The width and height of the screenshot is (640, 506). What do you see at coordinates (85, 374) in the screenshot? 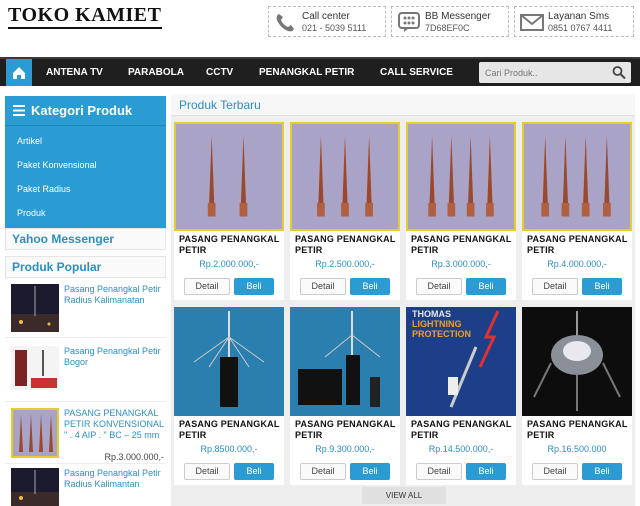
I see `popular-item: Pasang Penangkal Petir Bogor` at bounding box center [85, 374].